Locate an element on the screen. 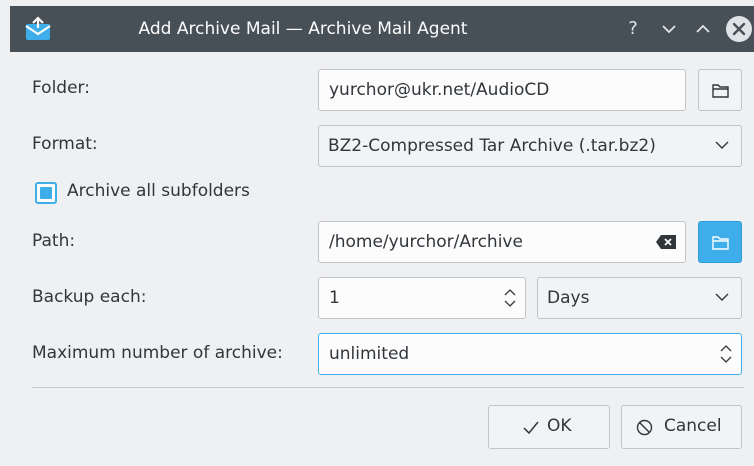 The width and height of the screenshot is (754, 466). close-icon is located at coordinates (739, 29).